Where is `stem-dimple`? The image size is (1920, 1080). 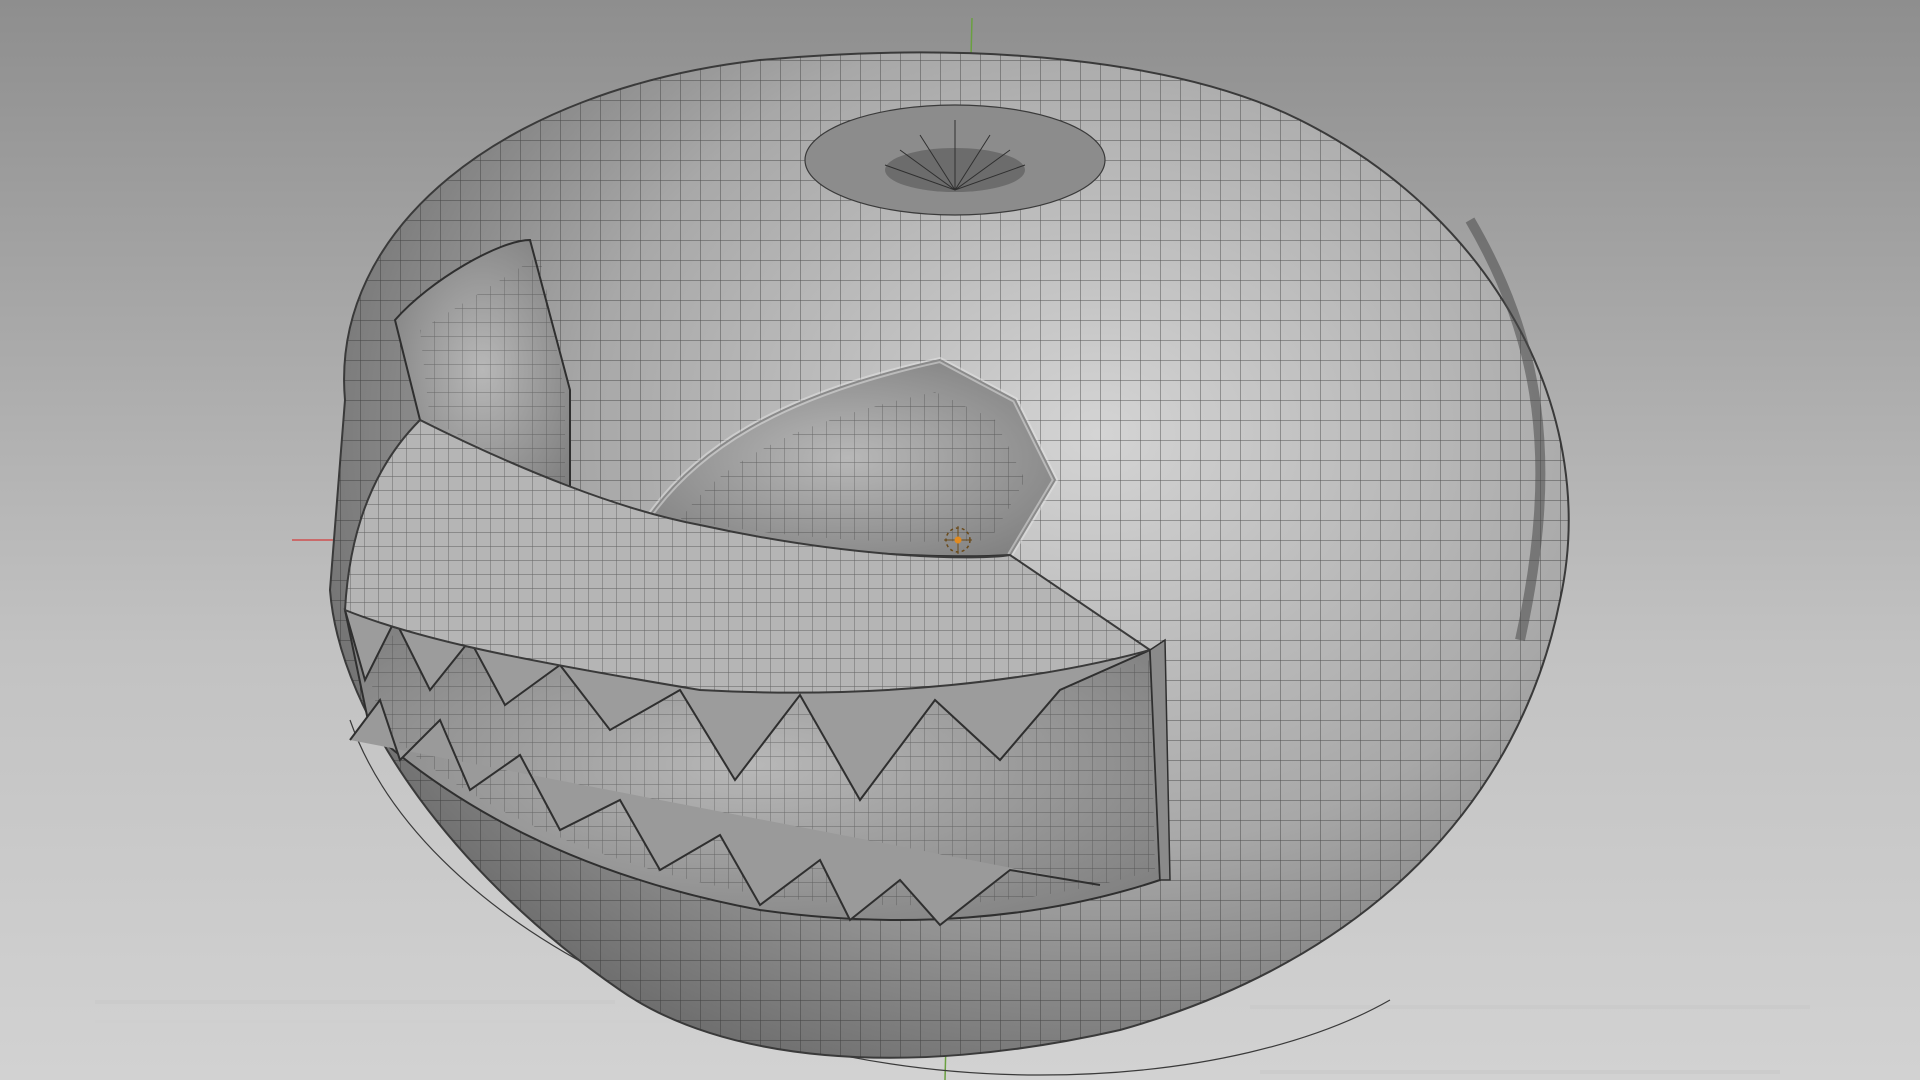
stem-dimple is located at coordinates (955, 160).